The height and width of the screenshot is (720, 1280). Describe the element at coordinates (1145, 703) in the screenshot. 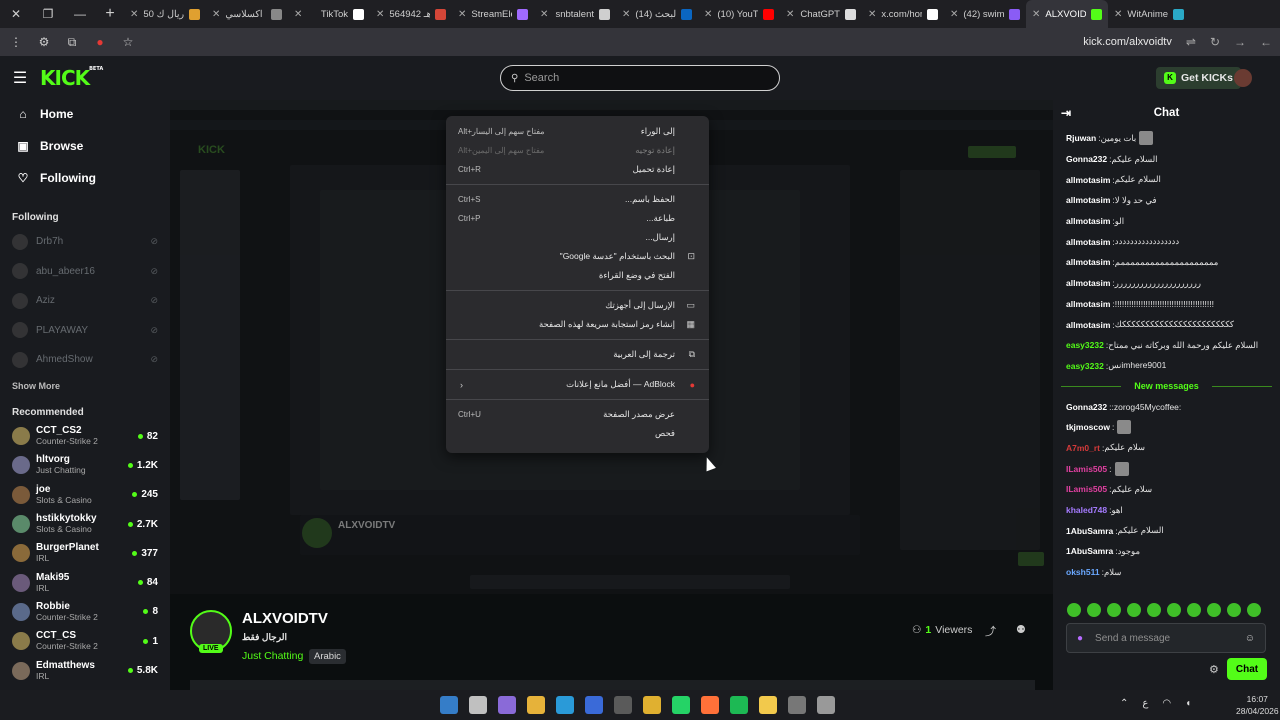

I see `language-indicator: ع` at that location.